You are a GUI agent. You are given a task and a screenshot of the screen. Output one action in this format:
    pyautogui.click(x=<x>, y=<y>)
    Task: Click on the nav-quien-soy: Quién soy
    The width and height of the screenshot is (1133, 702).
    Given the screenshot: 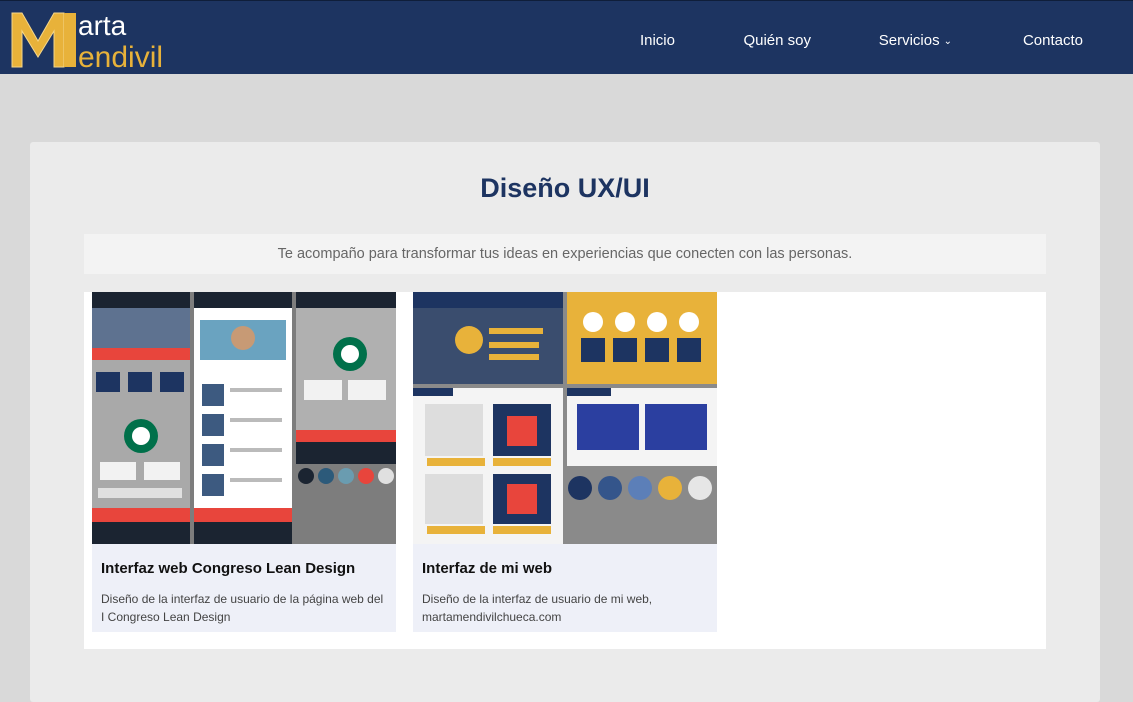 What is the action you would take?
    pyautogui.click(x=777, y=40)
    